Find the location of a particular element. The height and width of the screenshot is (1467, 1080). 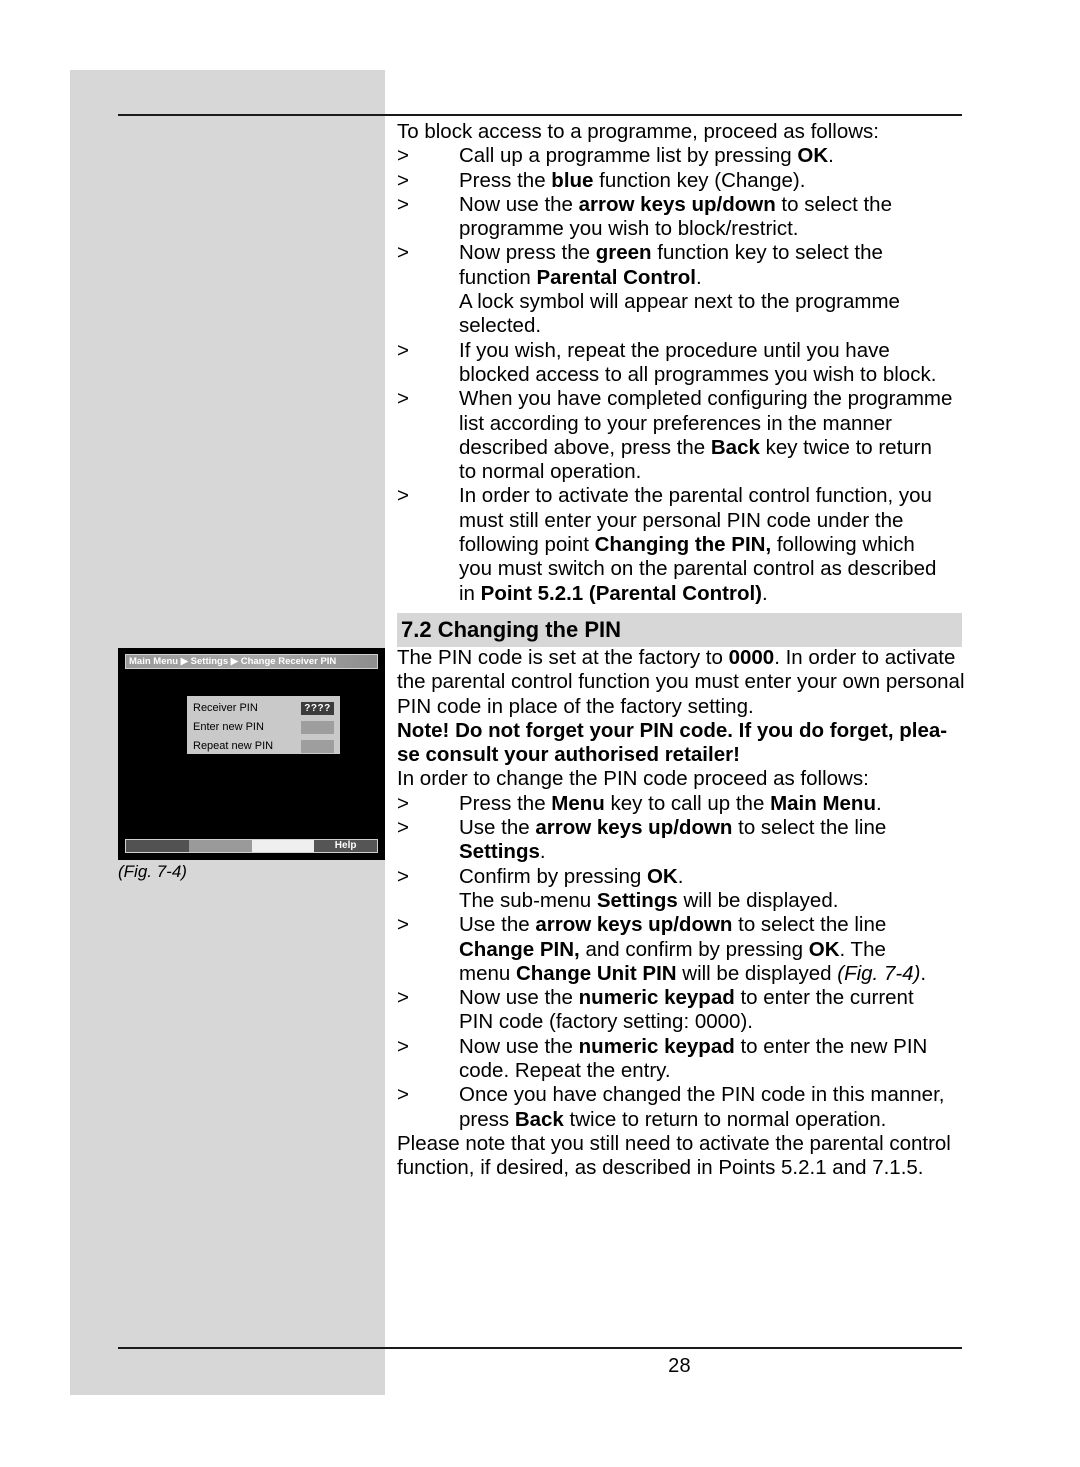

osd-label-enter-new-pin: Enter new PIN is located at coordinates (228, 727).